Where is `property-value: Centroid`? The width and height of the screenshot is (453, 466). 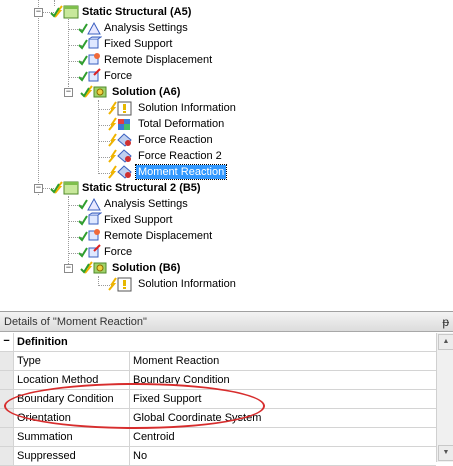 property-value: Centroid is located at coordinates (152, 437).